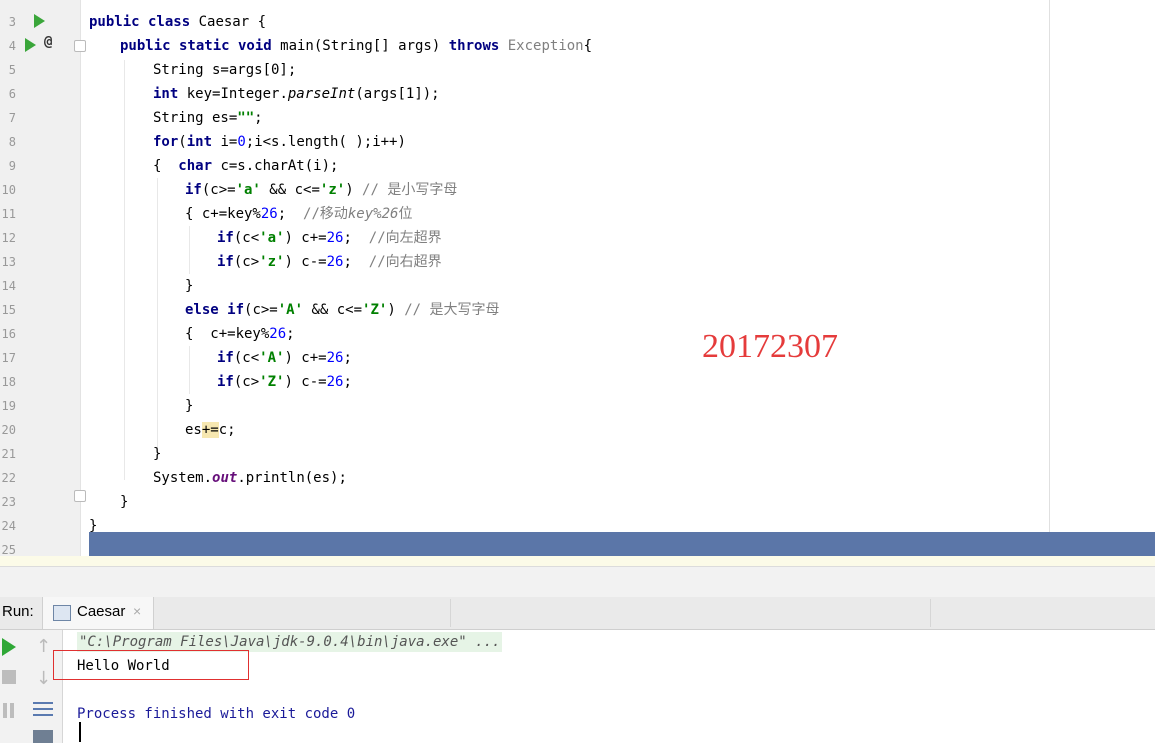  I want to click on code-line: if(c>'Z') c-=26;, so click(284, 382).